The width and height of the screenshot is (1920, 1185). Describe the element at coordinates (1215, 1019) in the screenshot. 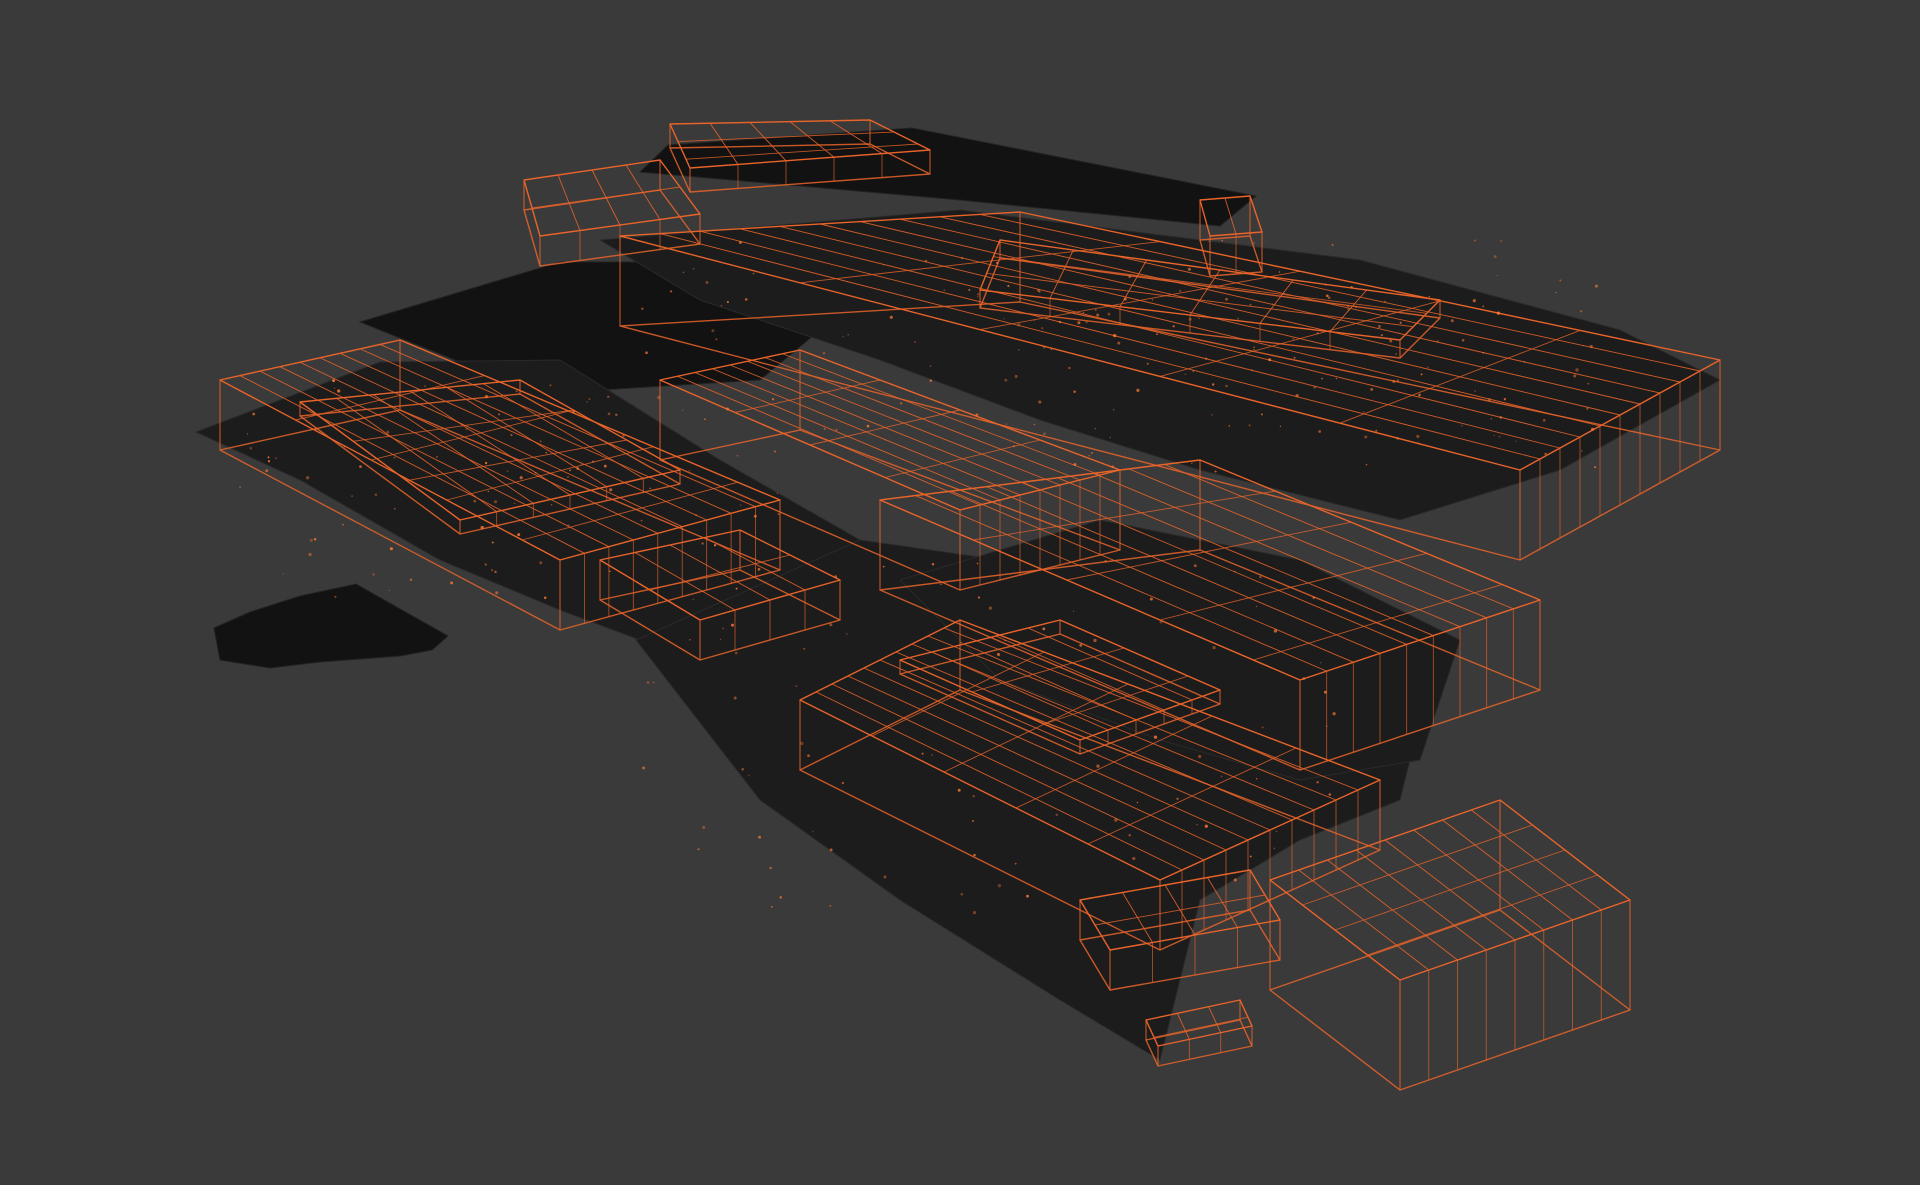

I see `wire-building-annex-grid` at that location.